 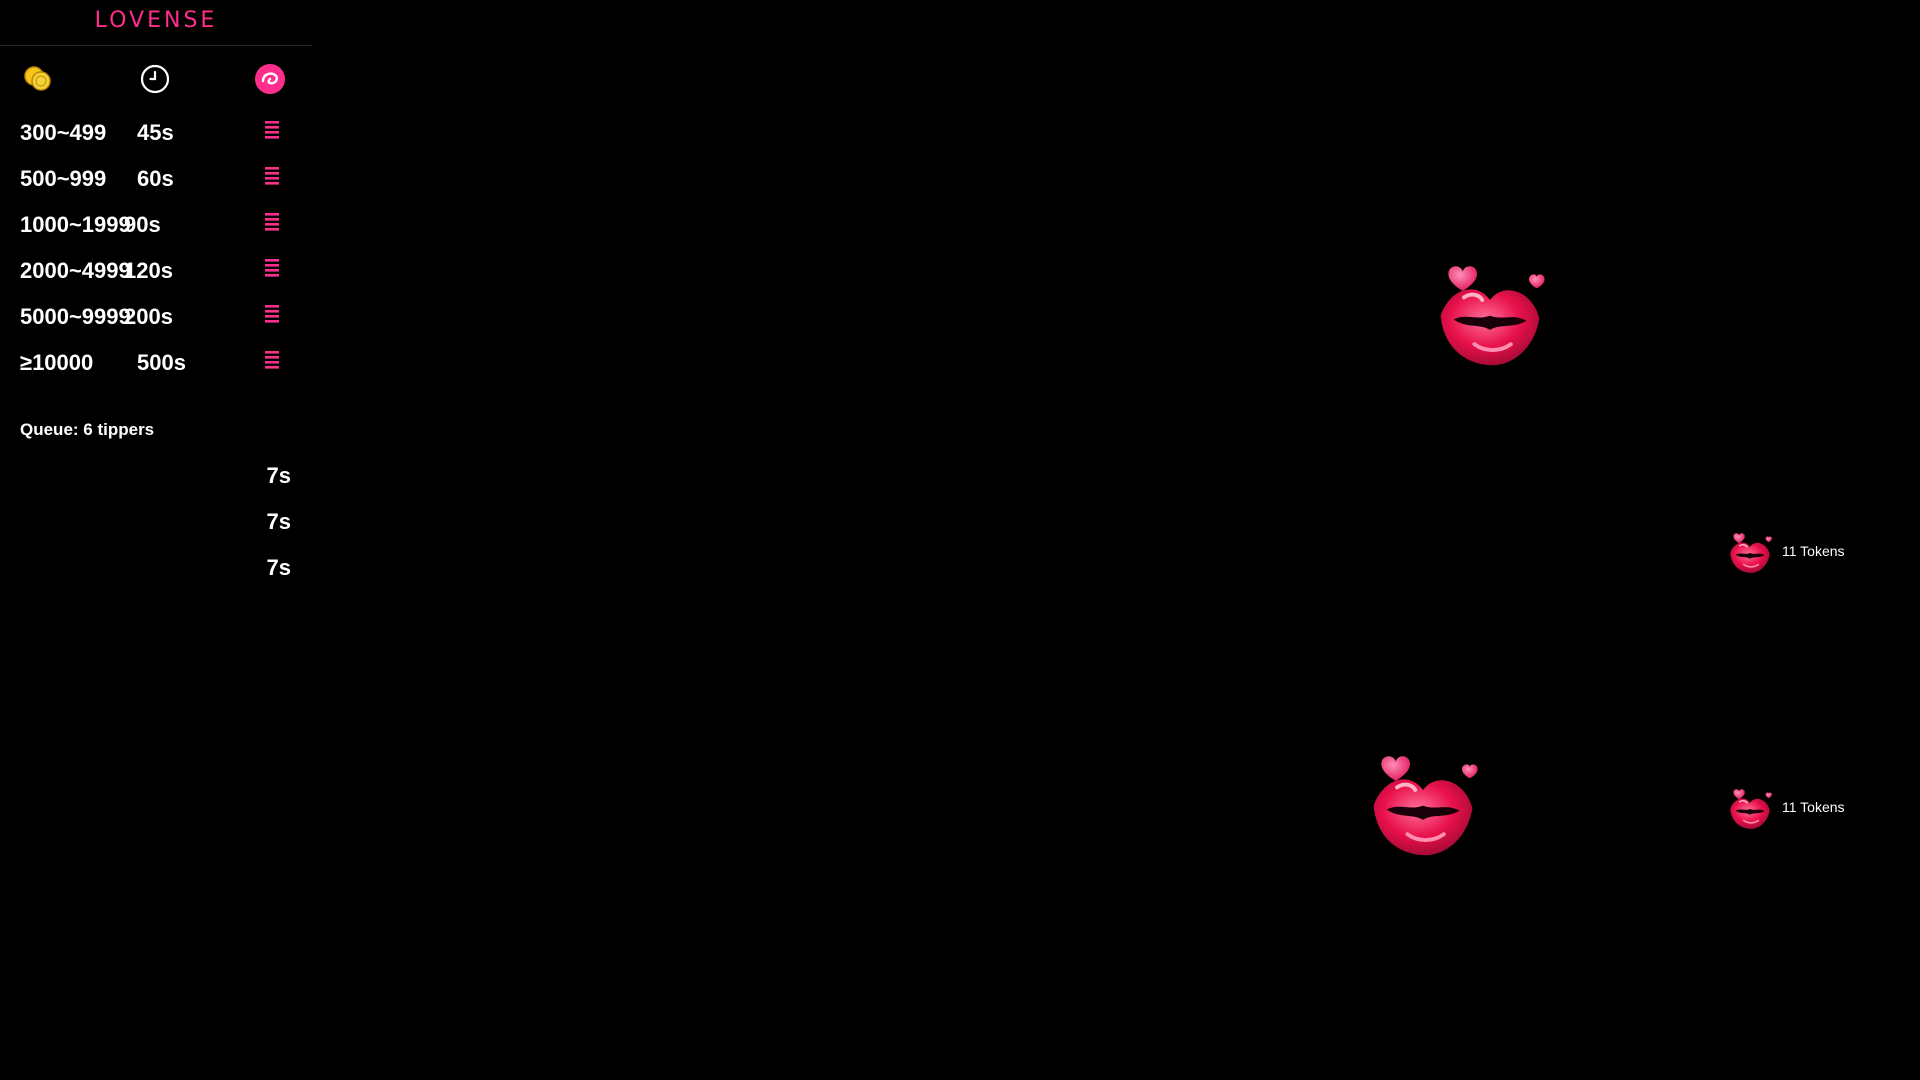 I want to click on level-range: 300~499, so click(x=63, y=132).